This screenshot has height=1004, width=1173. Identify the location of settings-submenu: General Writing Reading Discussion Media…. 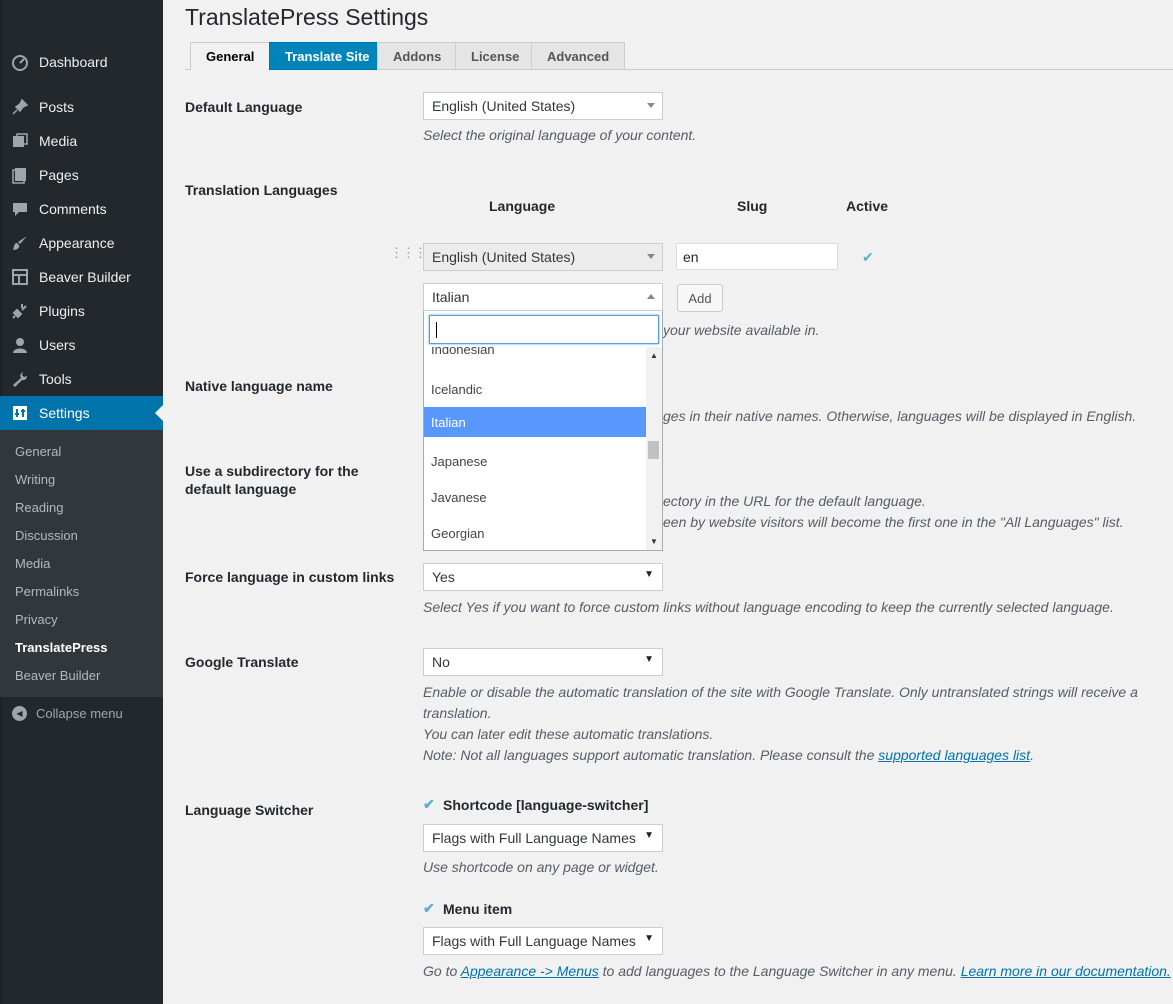
(81, 563).